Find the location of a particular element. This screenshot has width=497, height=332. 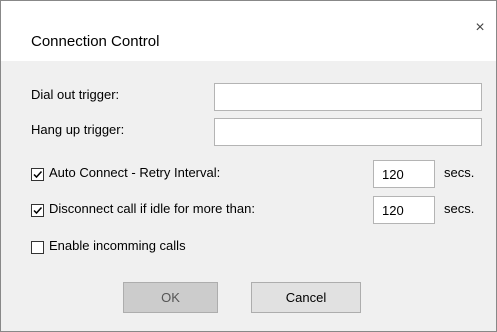

hang-up-label: Hang up trigger: is located at coordinates (78, 129).